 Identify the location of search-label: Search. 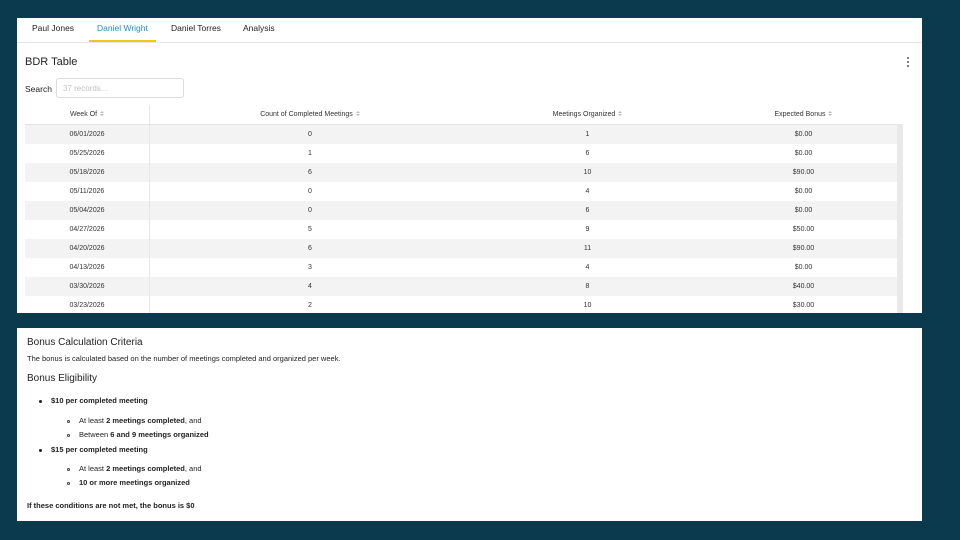
(38, 89).